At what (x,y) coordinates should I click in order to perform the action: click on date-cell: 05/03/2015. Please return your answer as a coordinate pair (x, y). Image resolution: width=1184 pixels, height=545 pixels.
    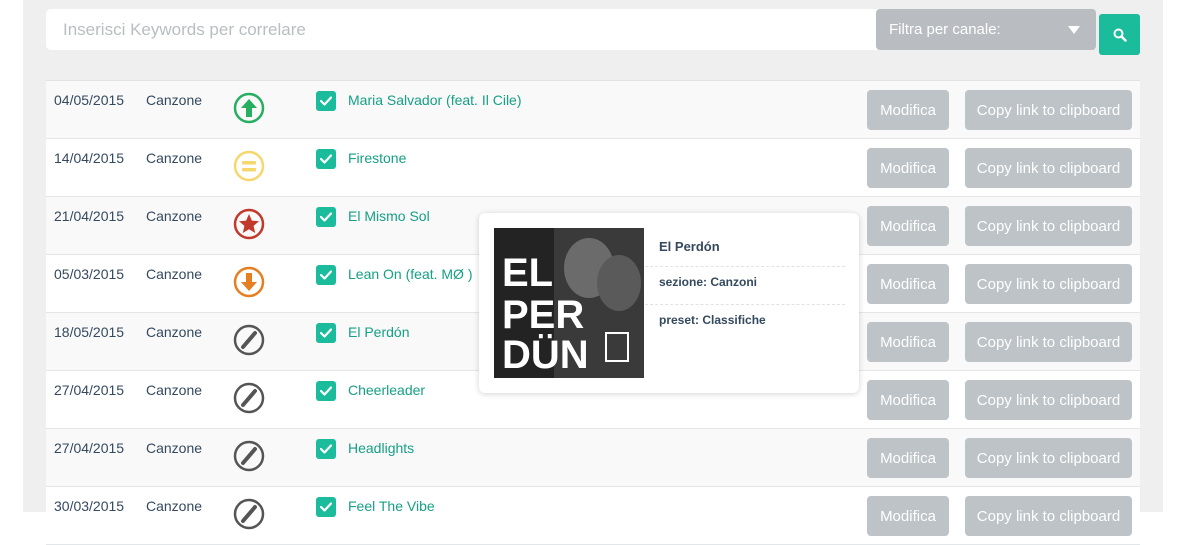
    Looking at the image, I should click on (89, 274).